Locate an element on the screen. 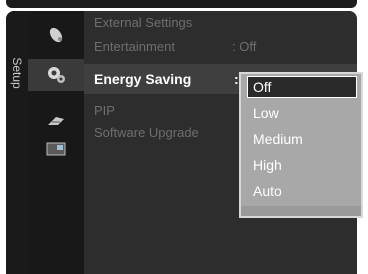 The width and height of the screenshot is (368, 274). dropdown-option-medium: Medium is located at coordinates (302, 139).